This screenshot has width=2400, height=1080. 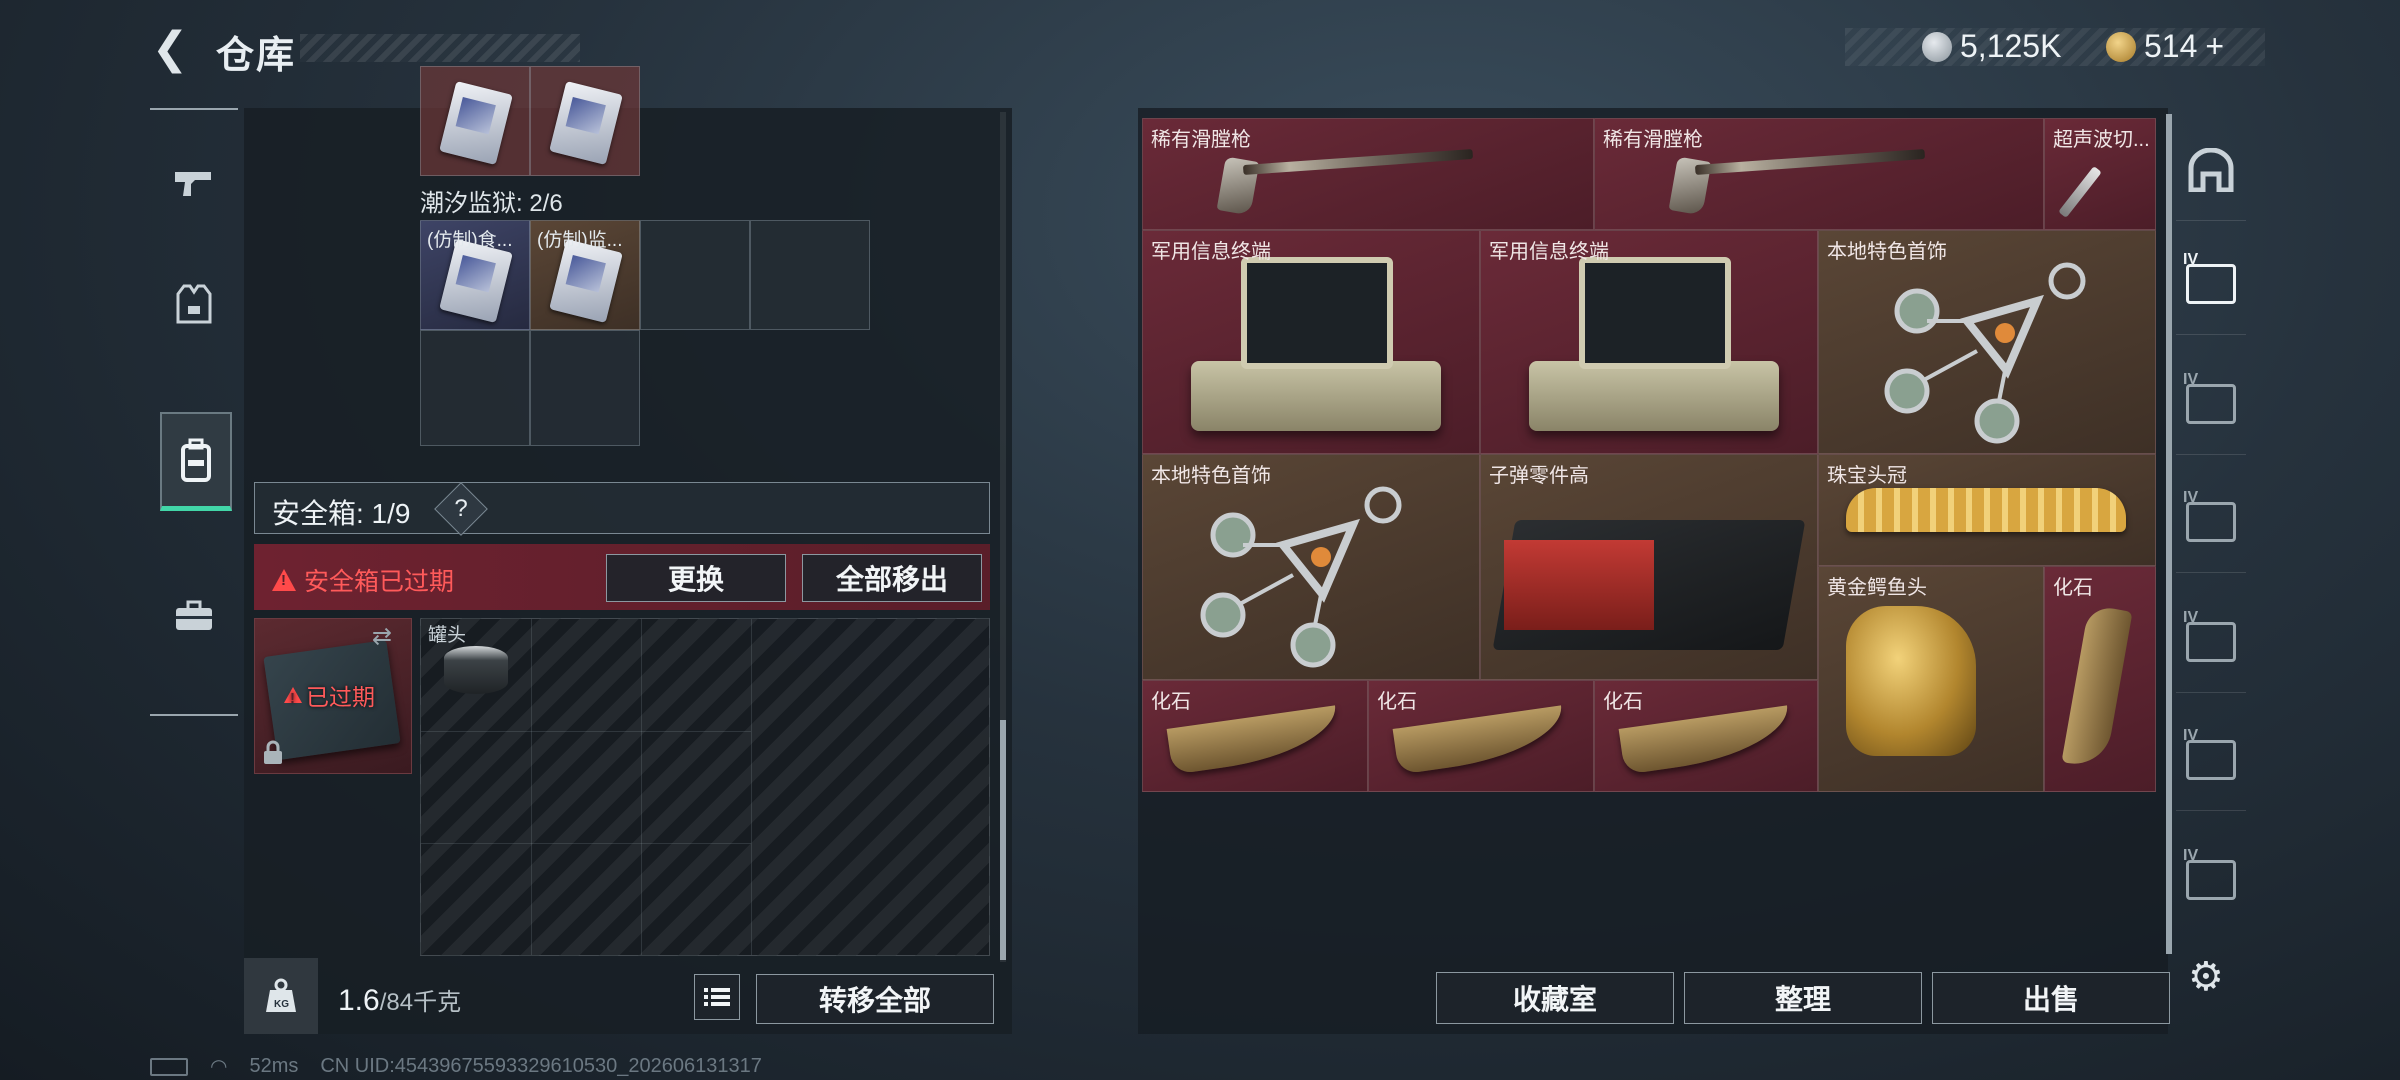 What do you see at coordinates (2165, 46) in the screenshot?
I see `currency-gold: 514 +` at bounding box center [2165, 46].